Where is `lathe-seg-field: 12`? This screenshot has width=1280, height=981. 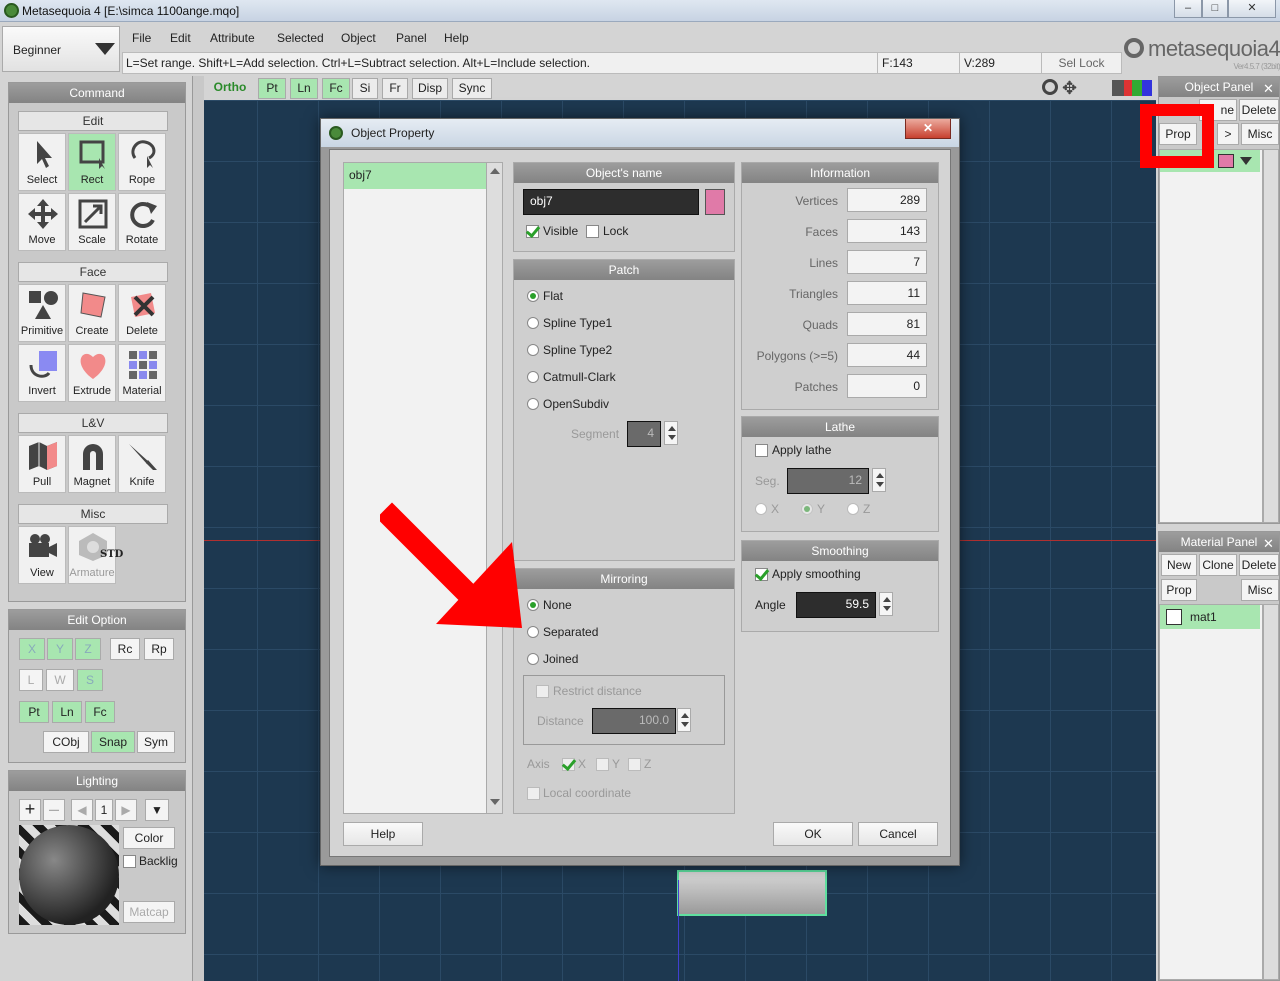
lathe-seg-field: 12 is located at coordinates (828, 481).